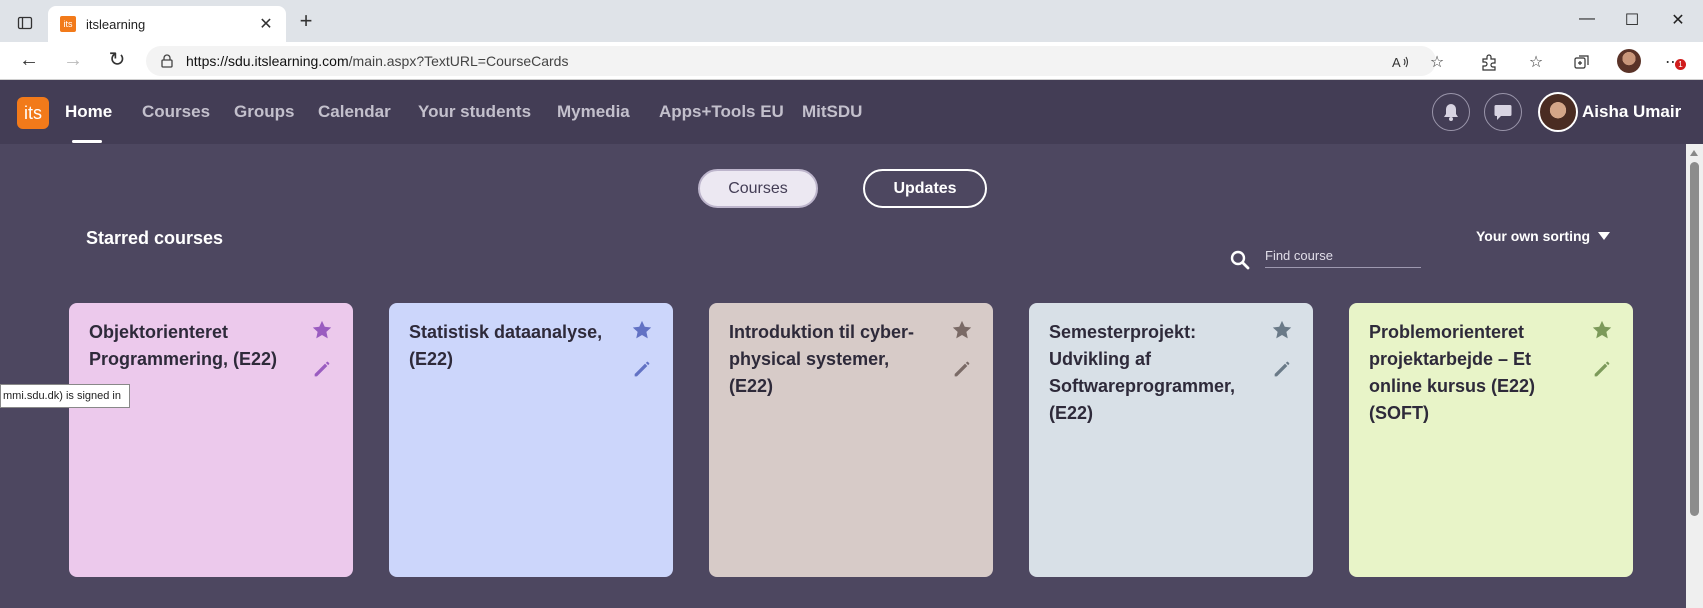 This screenshot has height=608, width=1703. What do you see at coordinates (925, 188) in the screenshot?
I see `updates-view-toggle: Updates` at bounding box center [925, 188].